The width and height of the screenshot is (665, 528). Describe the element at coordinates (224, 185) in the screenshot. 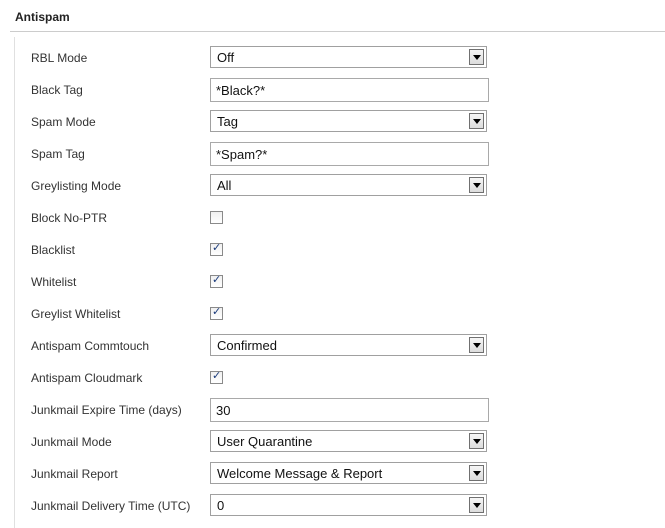

I see `greylisting-mode-value: All` at that location.